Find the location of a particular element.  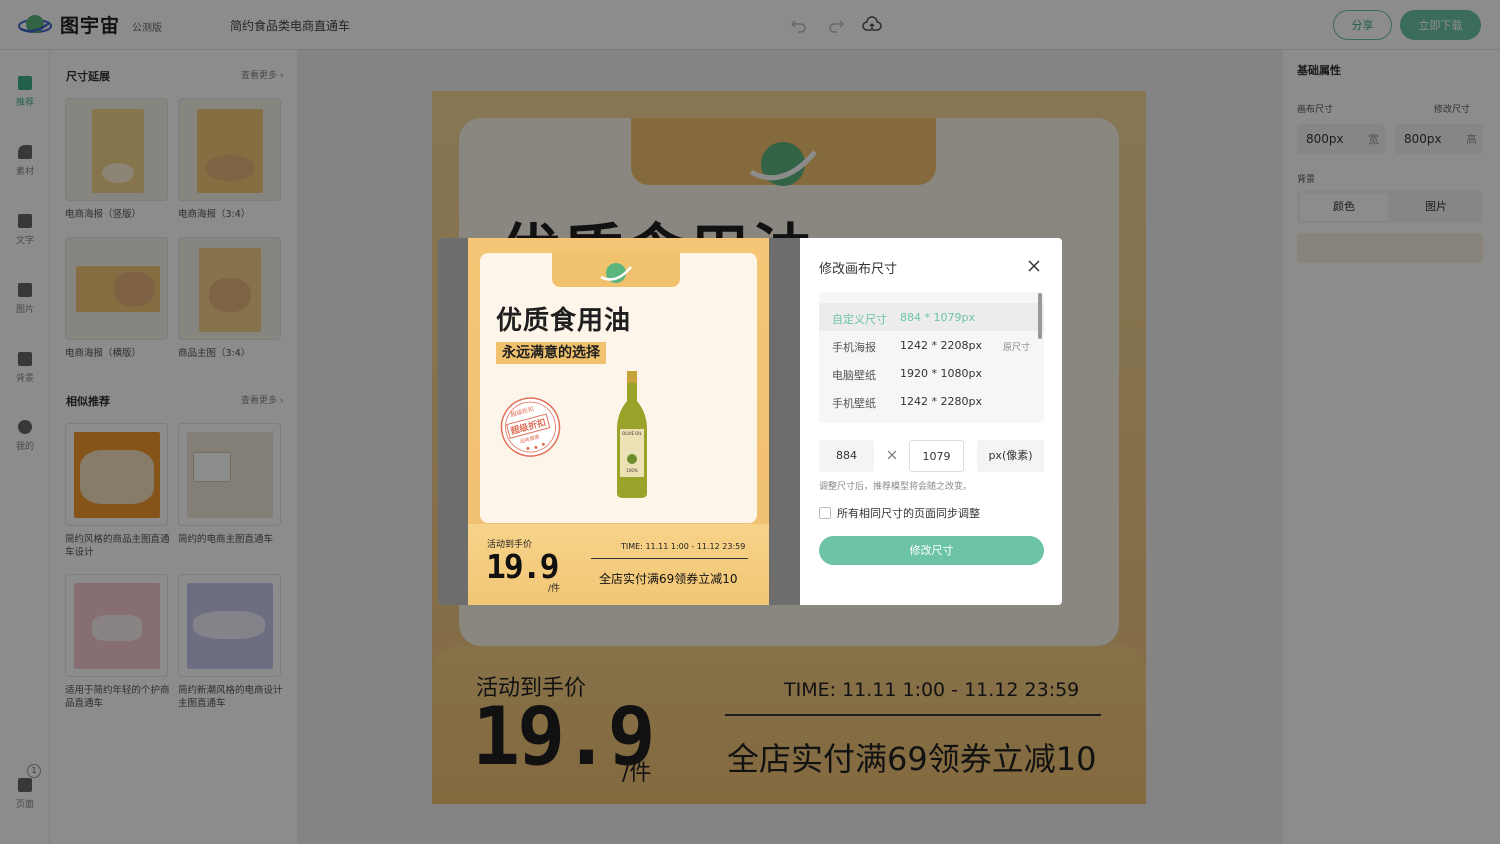

width-input: 884 is located at coordinates (846, 456).